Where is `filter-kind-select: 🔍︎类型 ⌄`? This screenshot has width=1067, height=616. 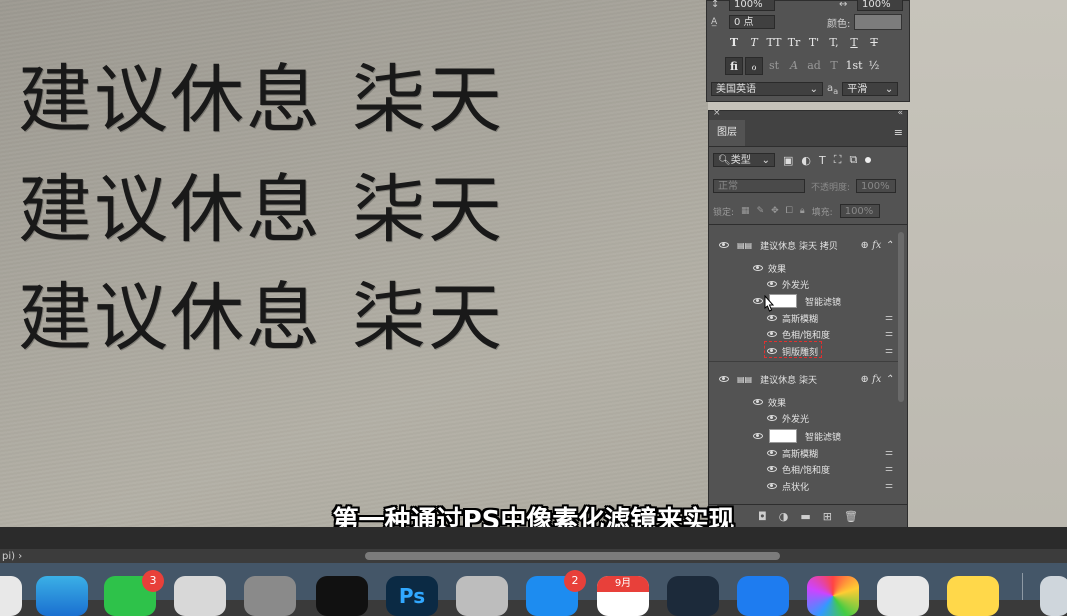
filter-kind-select: 🔍︎类型 ⌄ is located at coordinates (744, 160).